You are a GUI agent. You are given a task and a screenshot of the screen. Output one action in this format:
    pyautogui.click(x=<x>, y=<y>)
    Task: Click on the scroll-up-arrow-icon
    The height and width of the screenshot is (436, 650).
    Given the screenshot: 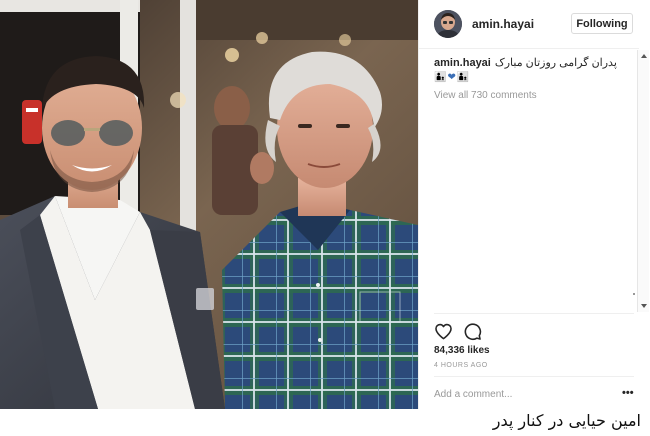 What is the action you would take?
    pyautogui.click(x=644, y=56)
    